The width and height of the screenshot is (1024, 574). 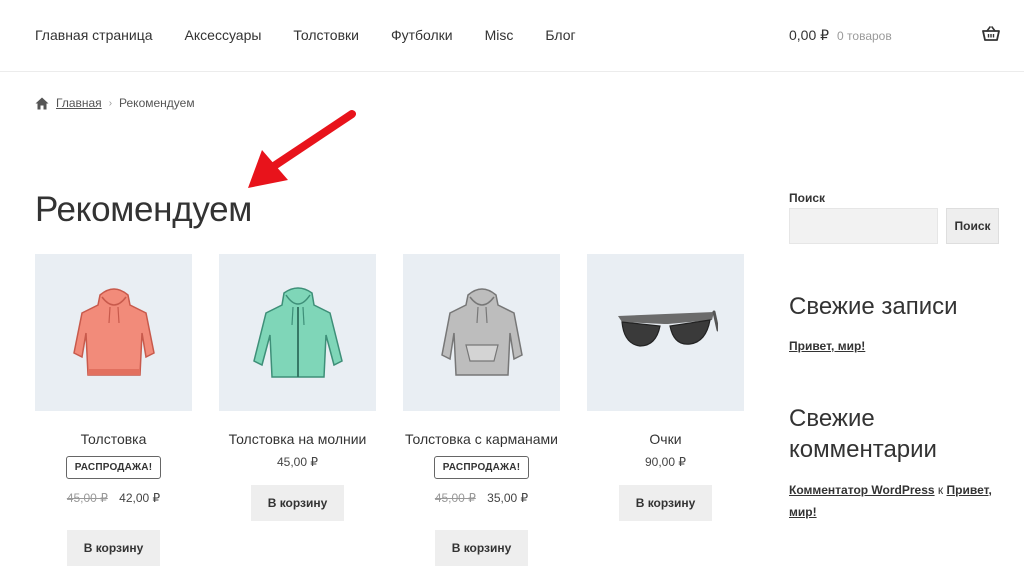 I want to click on product-price: 45,00 ₽ 35,00 ₽, so click(x=481, y=498).